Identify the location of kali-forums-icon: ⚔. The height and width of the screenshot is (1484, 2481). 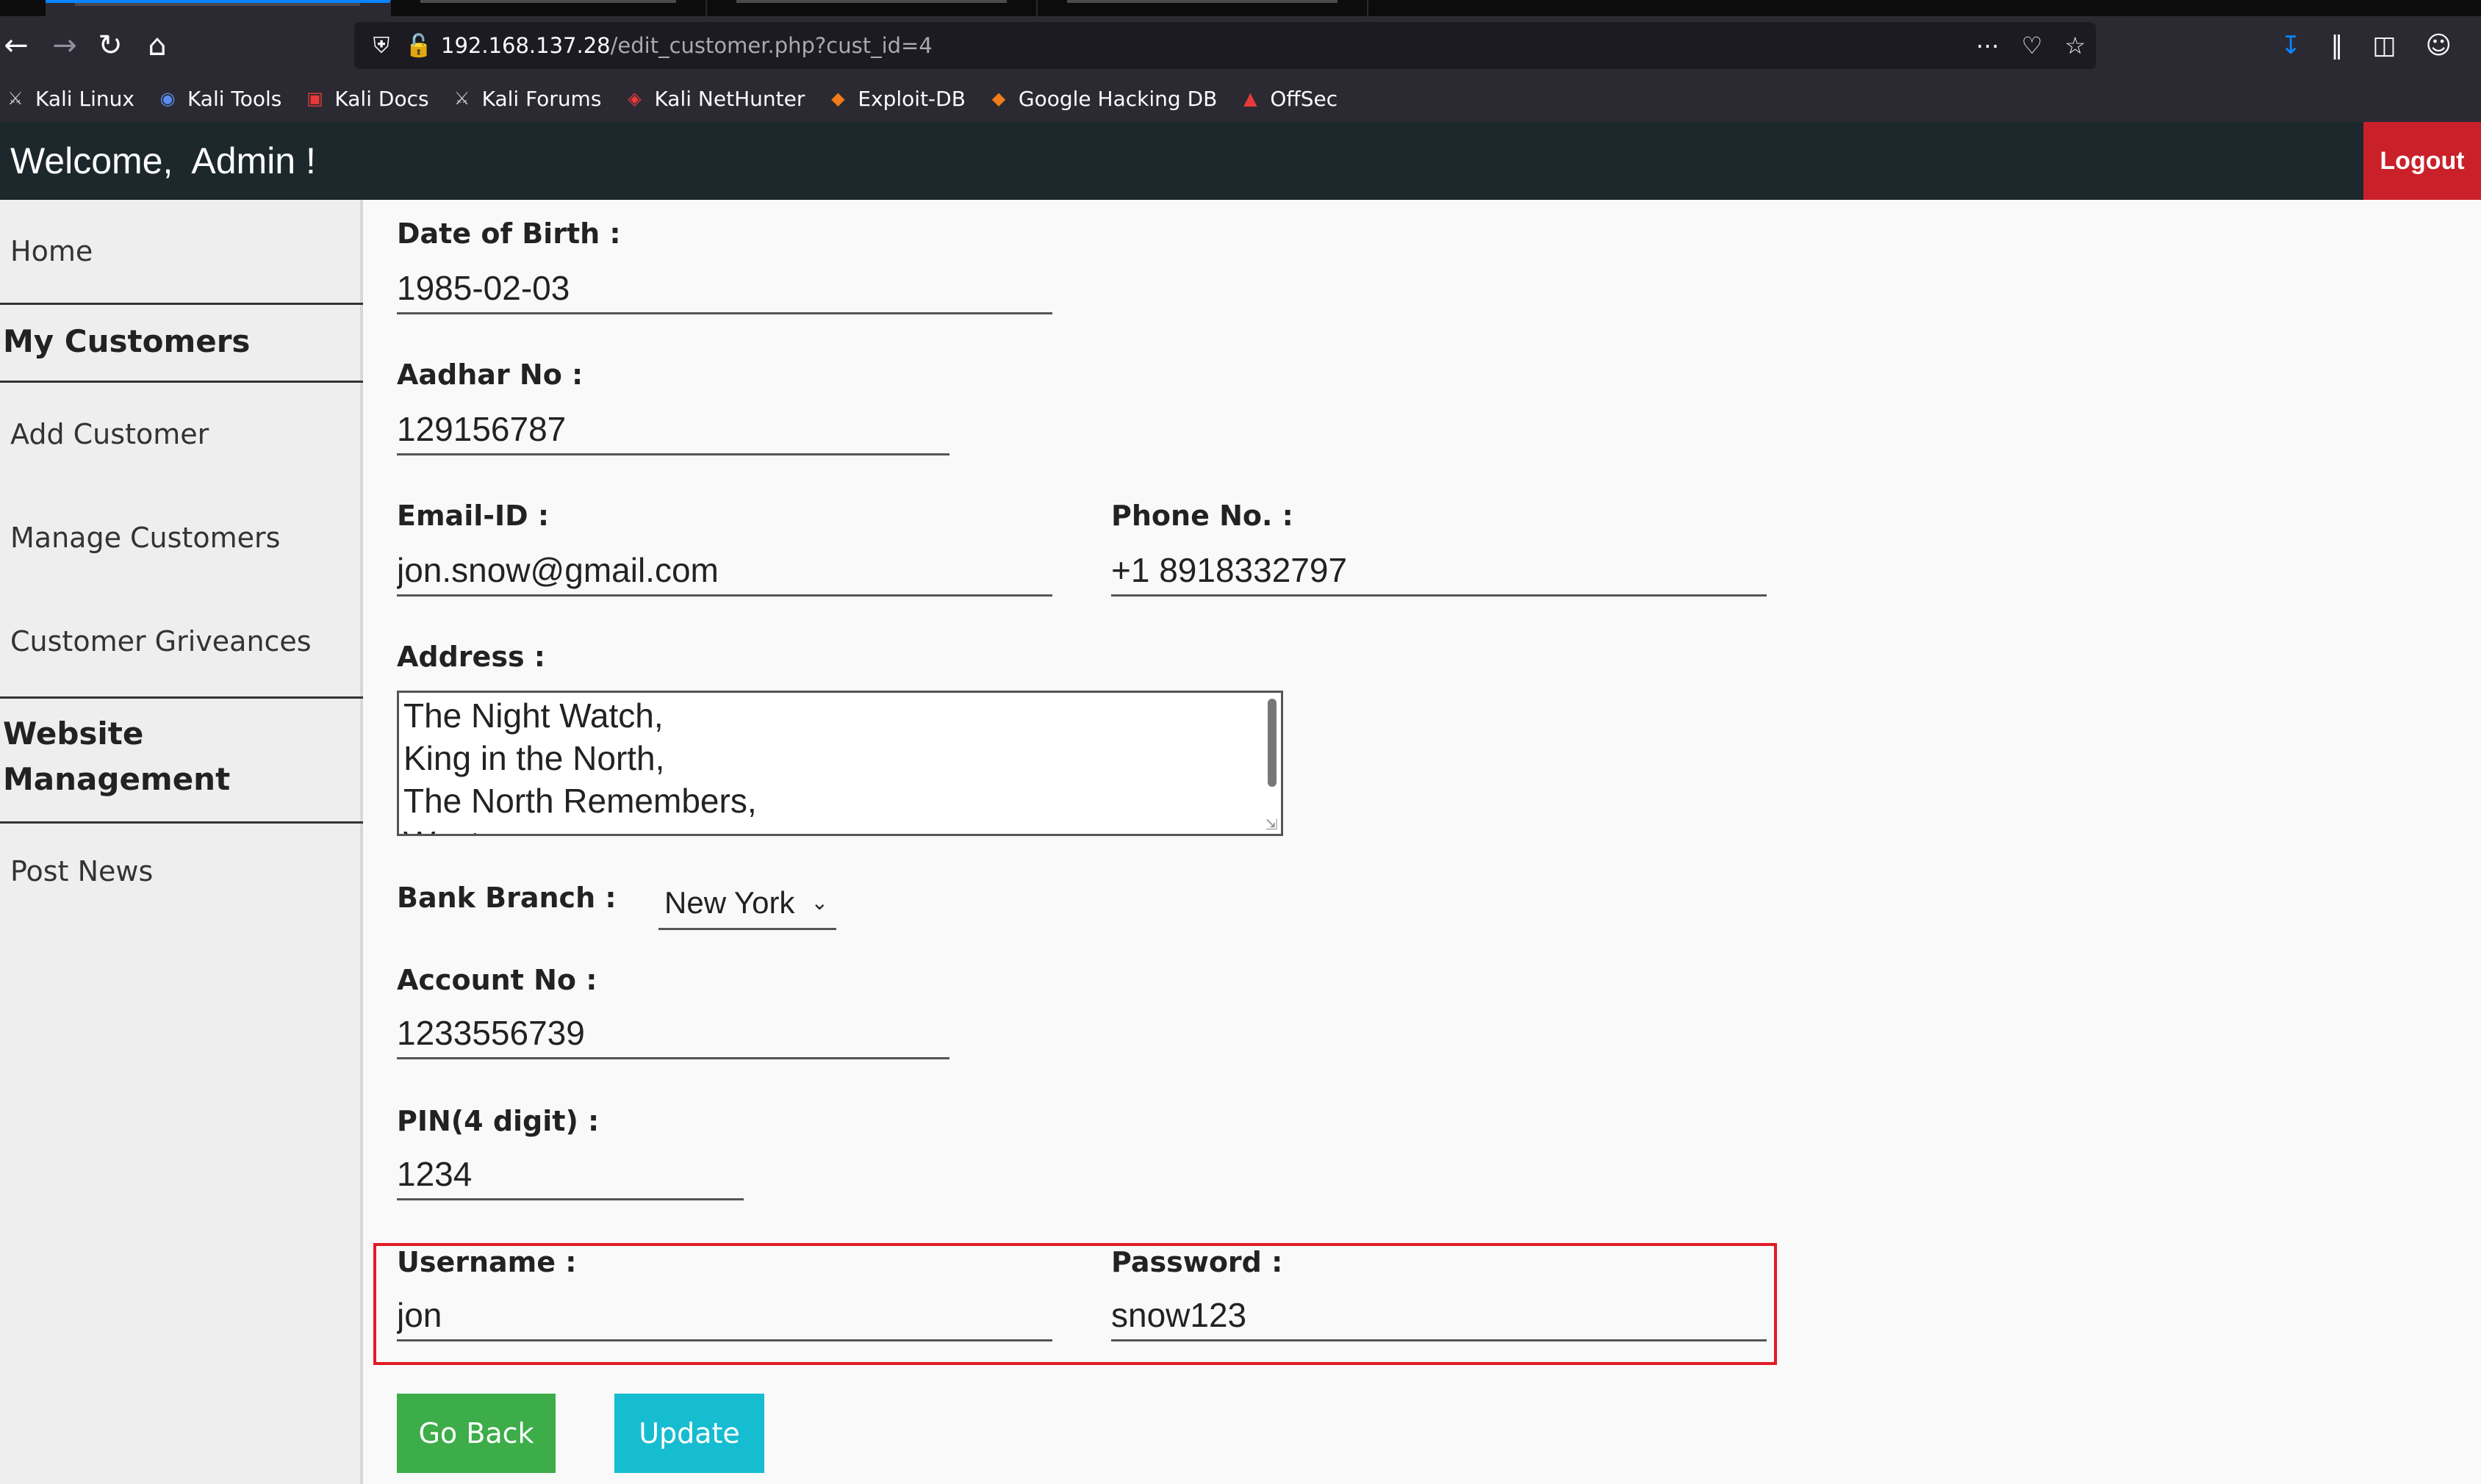
(462, 98).